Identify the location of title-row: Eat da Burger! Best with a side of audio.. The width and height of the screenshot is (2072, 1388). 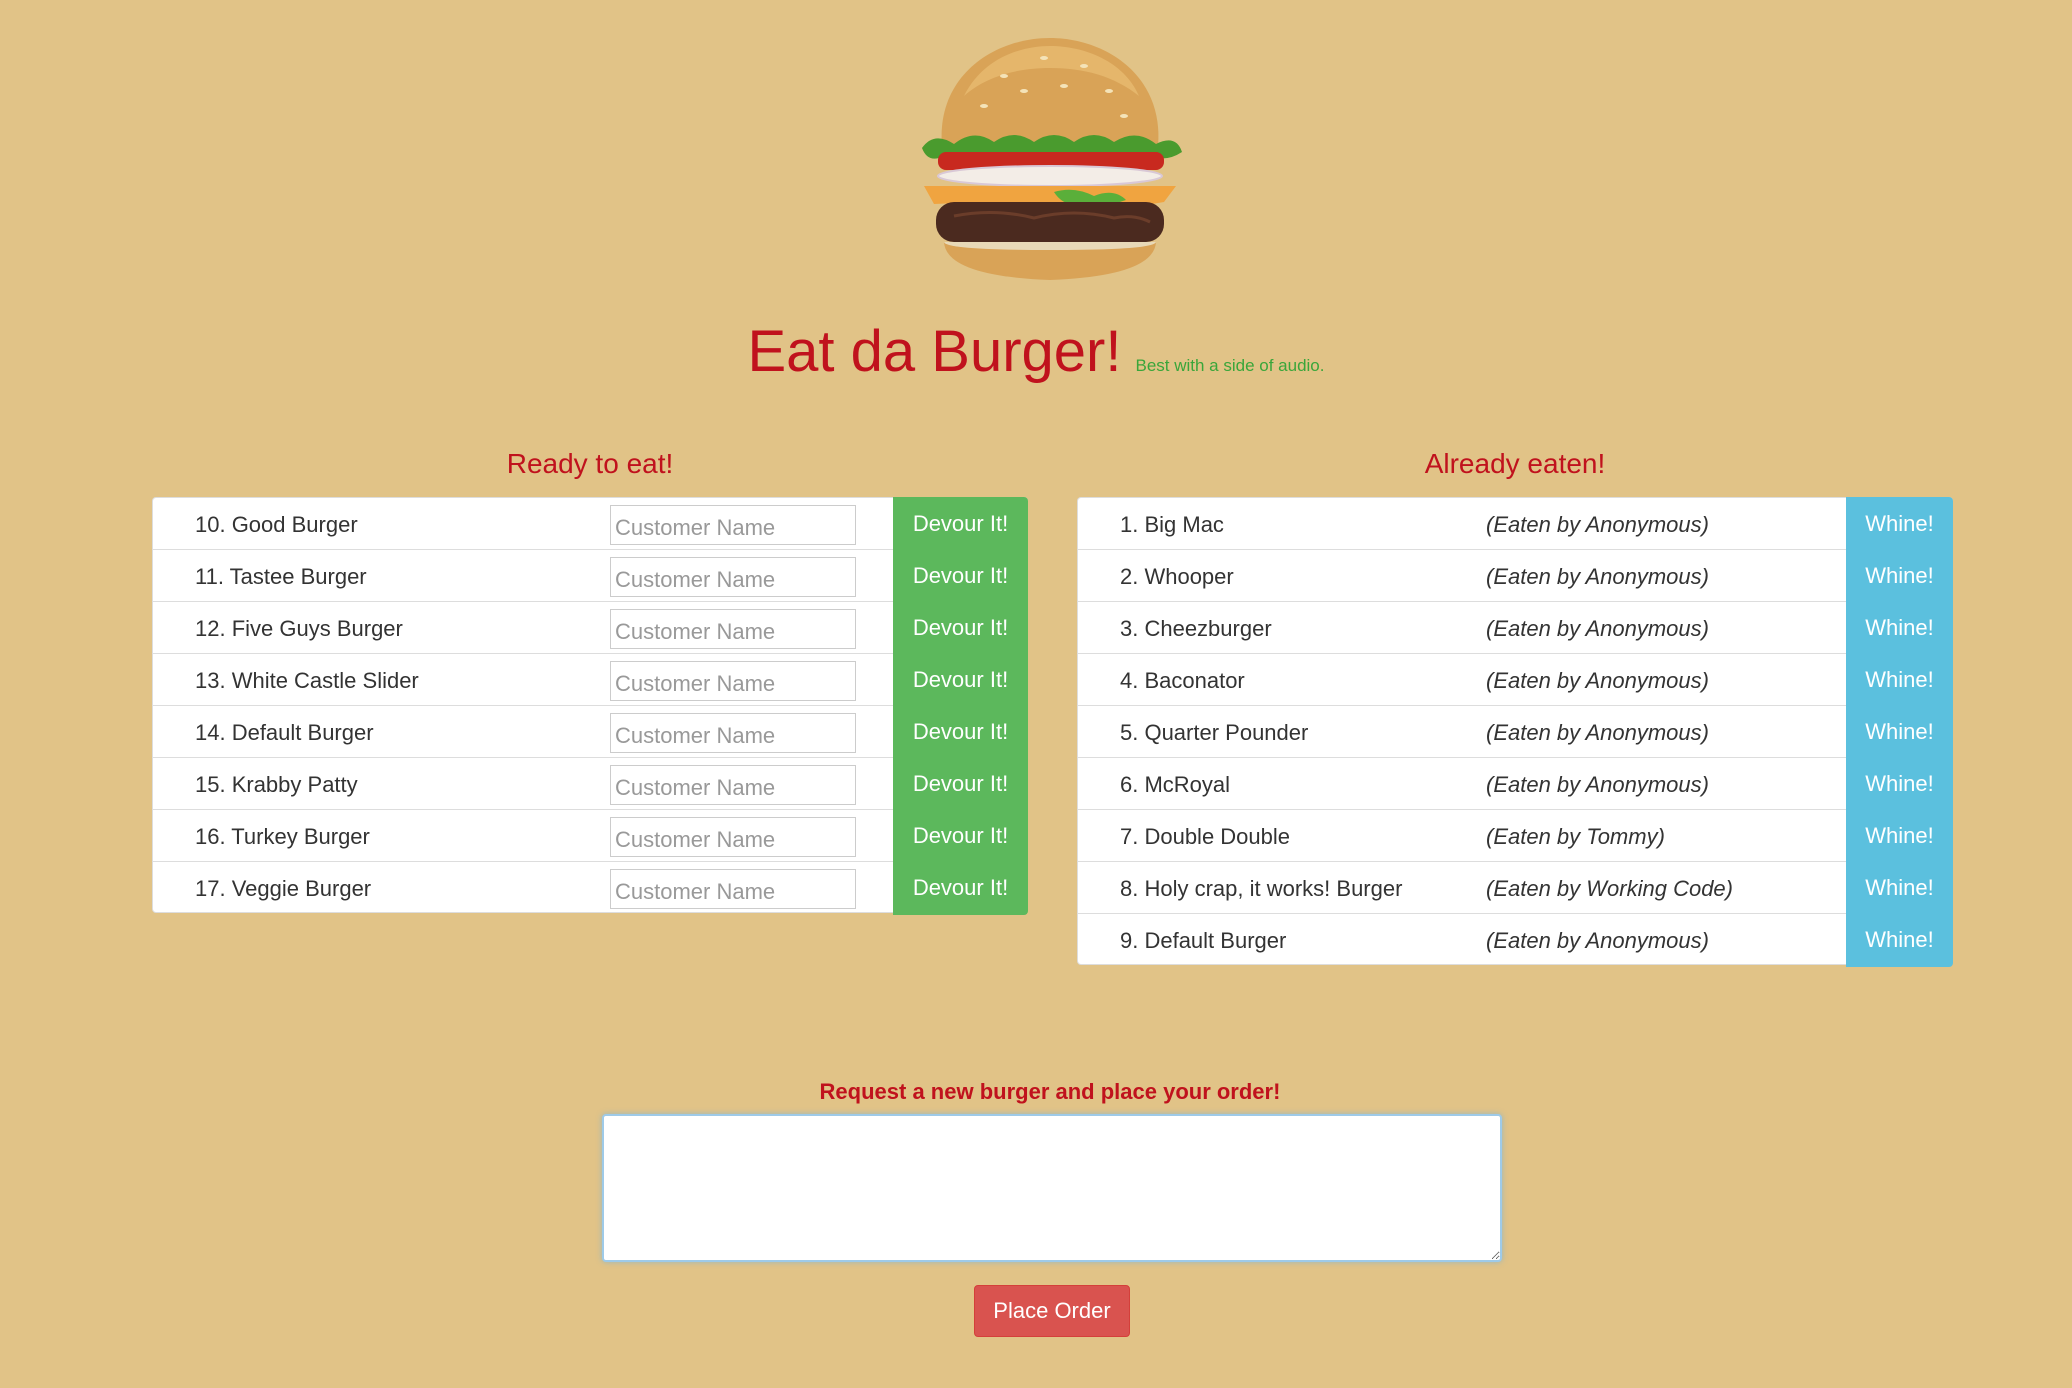
(1036, 351).